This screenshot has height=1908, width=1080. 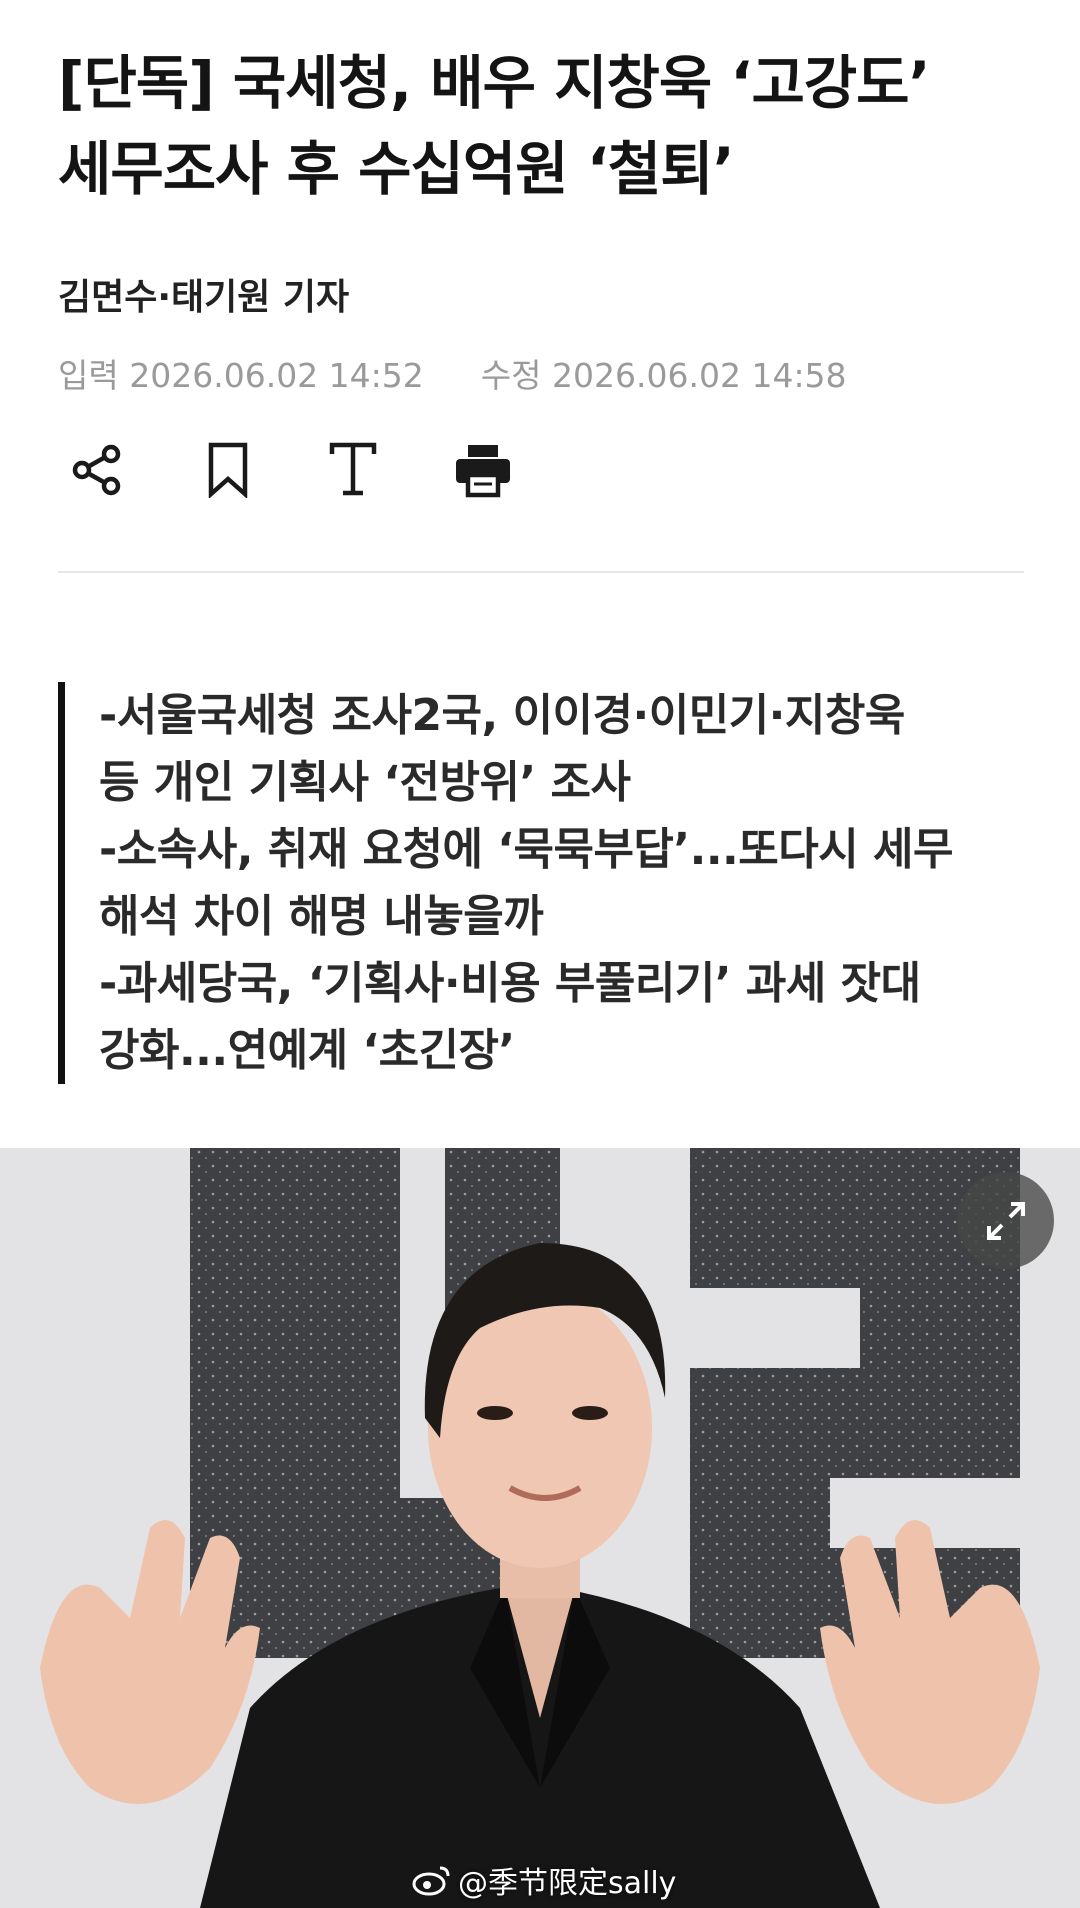 What do you see at coordinates (204, 297) in the screenshot?
I see `byline: 김면수·태기원 기자` at bounding box center [204, 297].